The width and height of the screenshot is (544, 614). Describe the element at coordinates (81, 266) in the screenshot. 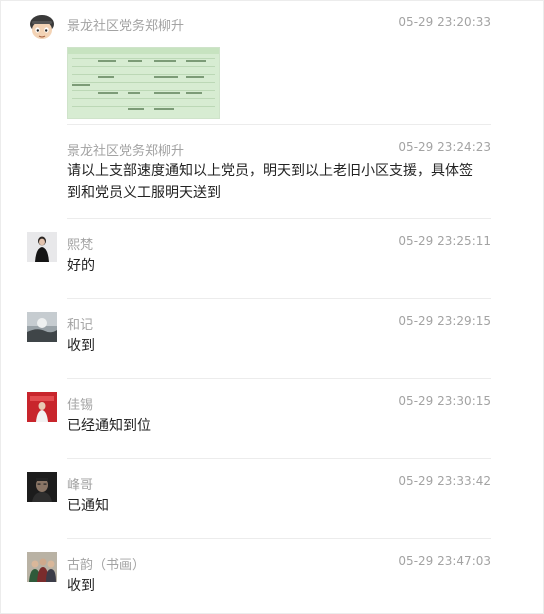

I see `message-text: 好的` at that location.